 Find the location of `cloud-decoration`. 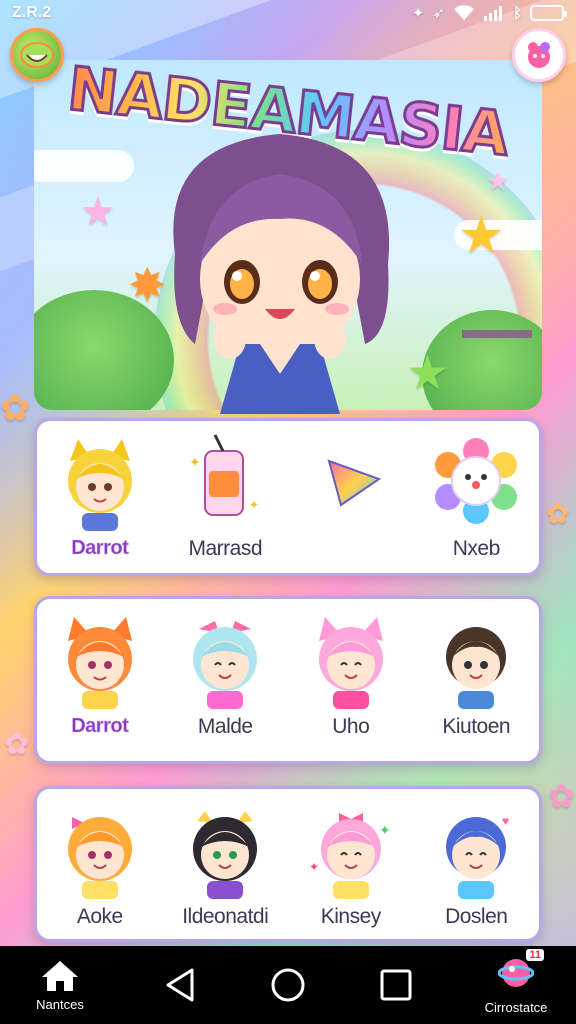

cloud-decoration is located at coordinates (84, 166).